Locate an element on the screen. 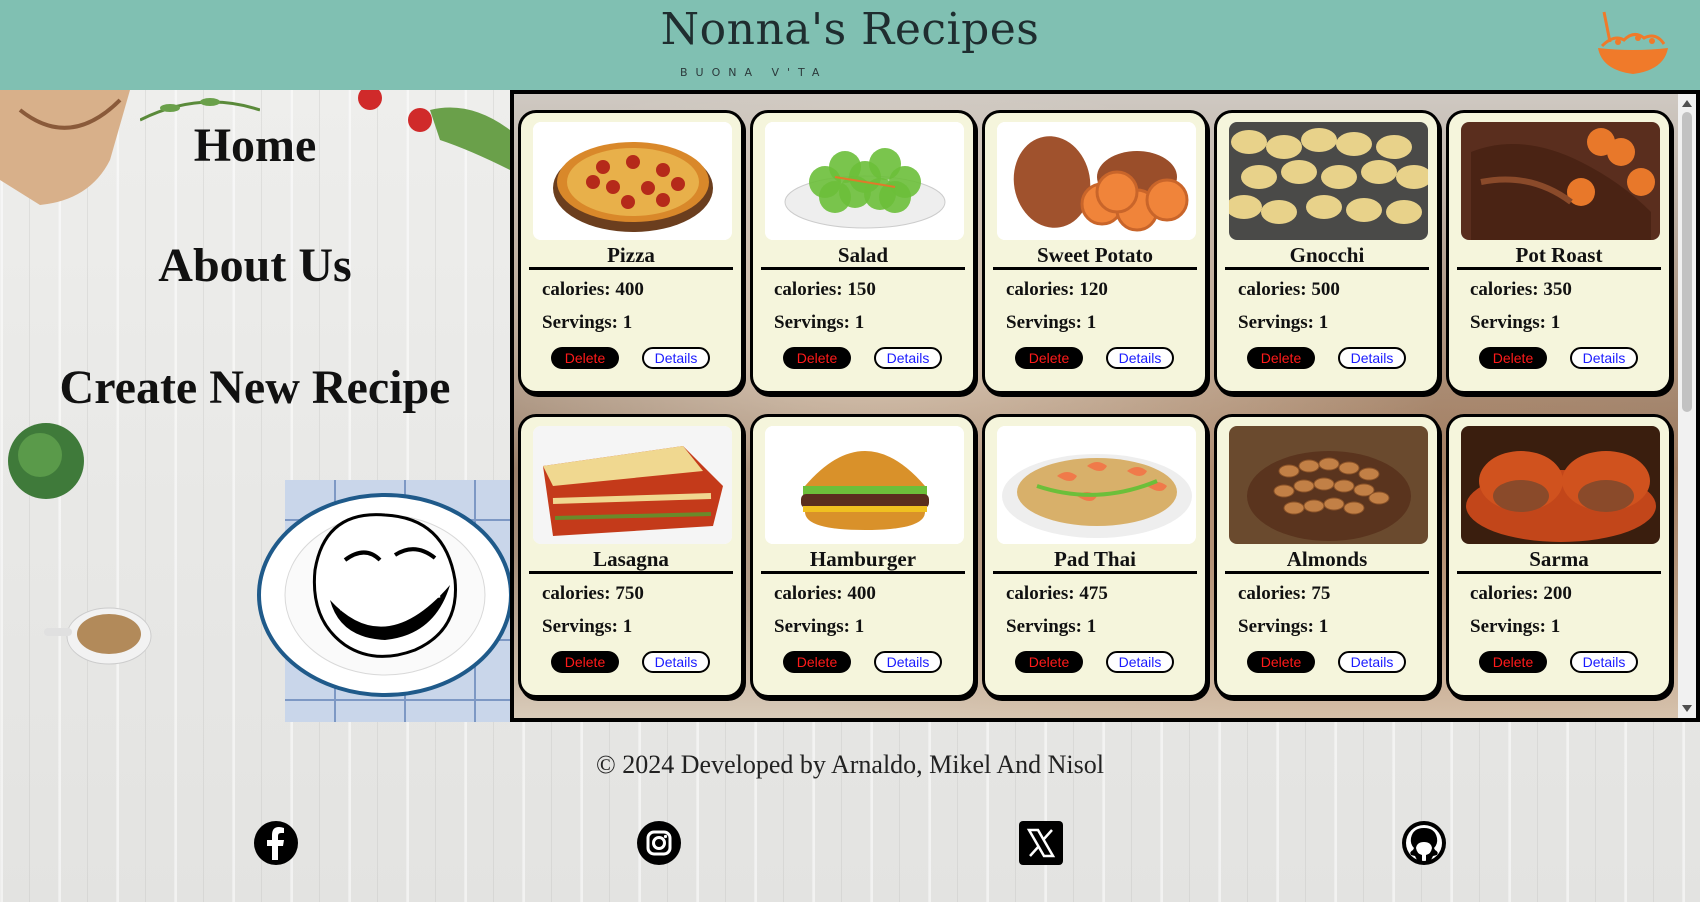 Image resolution: width=1700 pixels, height=902 pixels. coffee-cup-icon is located at coordinates (98, 636).